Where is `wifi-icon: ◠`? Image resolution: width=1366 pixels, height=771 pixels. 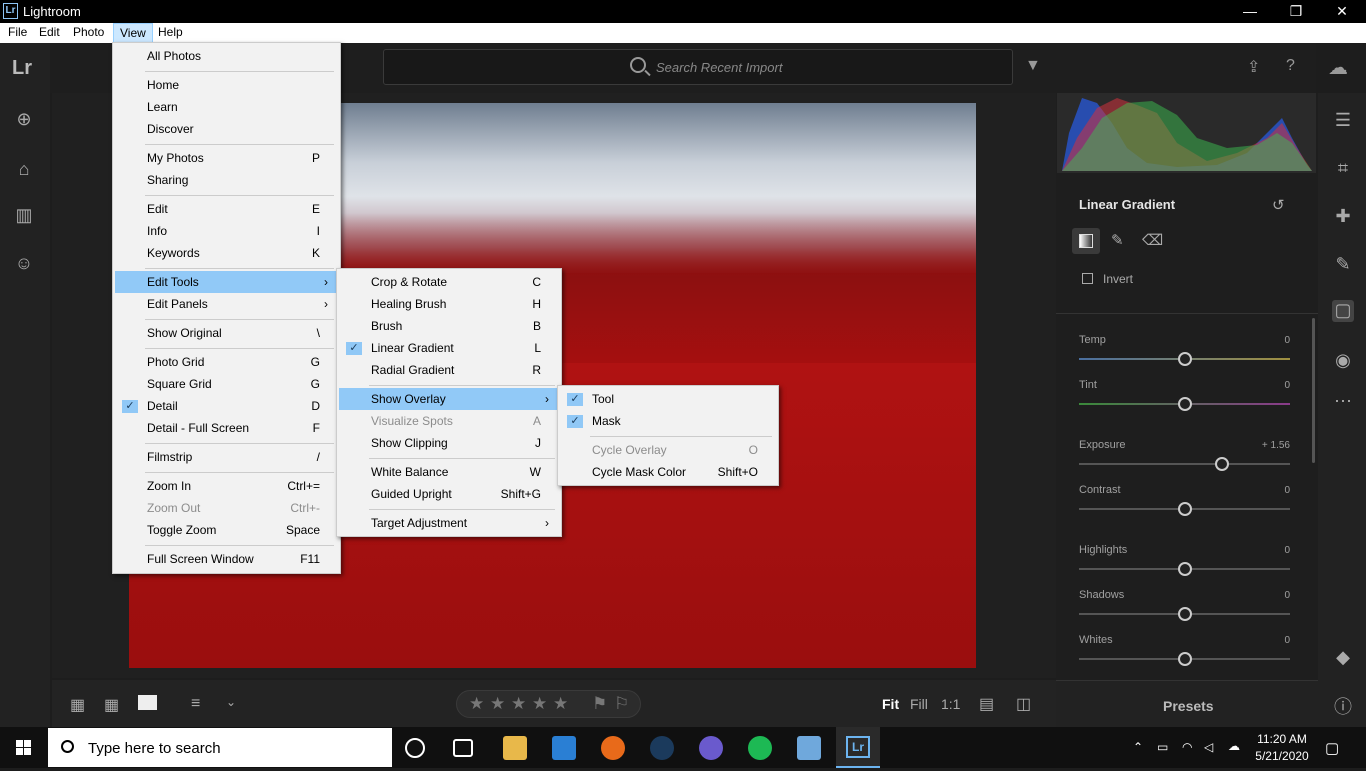
wifi-icon: ◠ is located at coordinates (1187, 747).